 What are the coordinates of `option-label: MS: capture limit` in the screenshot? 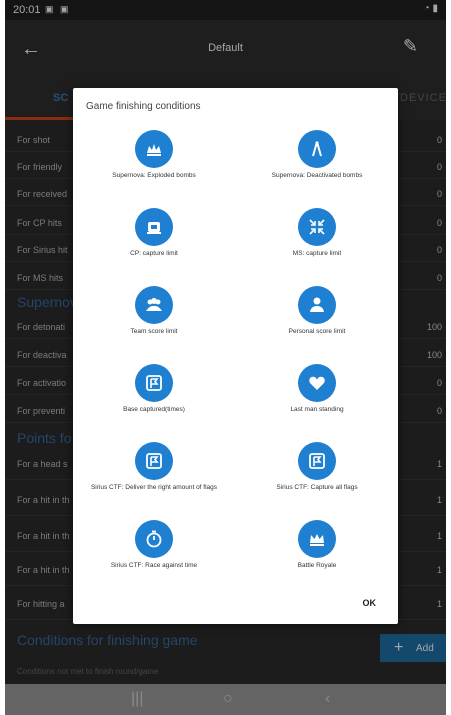 It's located at (317, 253).